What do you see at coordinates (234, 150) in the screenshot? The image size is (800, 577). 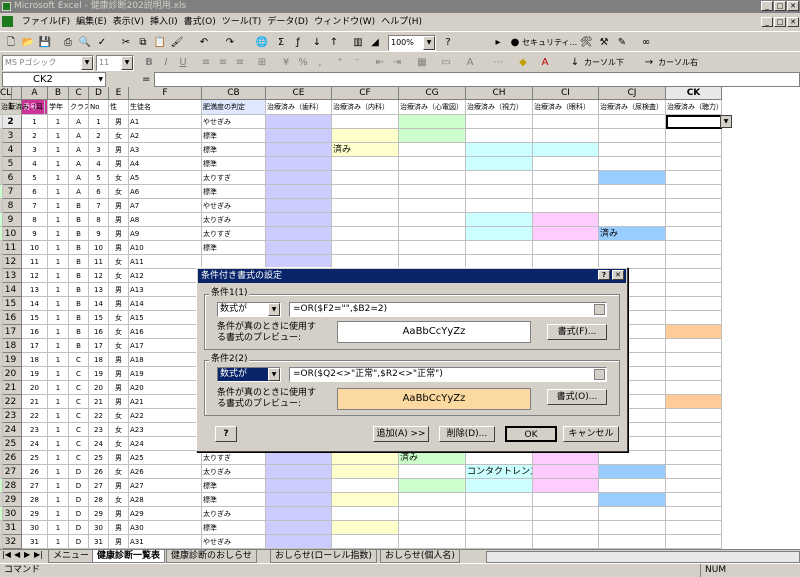 I see `table-cell: 標準` at bounding box center [234, 150].